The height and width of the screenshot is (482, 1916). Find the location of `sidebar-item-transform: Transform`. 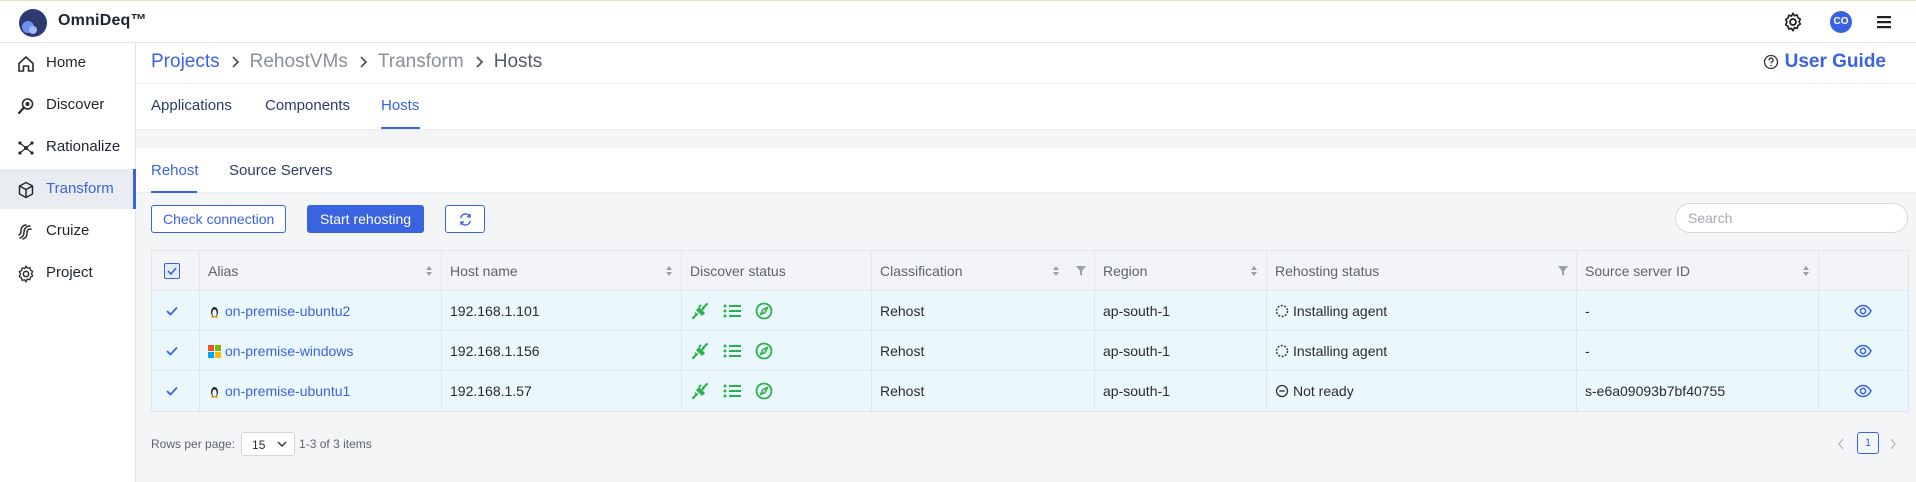

sidebar-item-transform: Transform is located at coordinates (68, 189).